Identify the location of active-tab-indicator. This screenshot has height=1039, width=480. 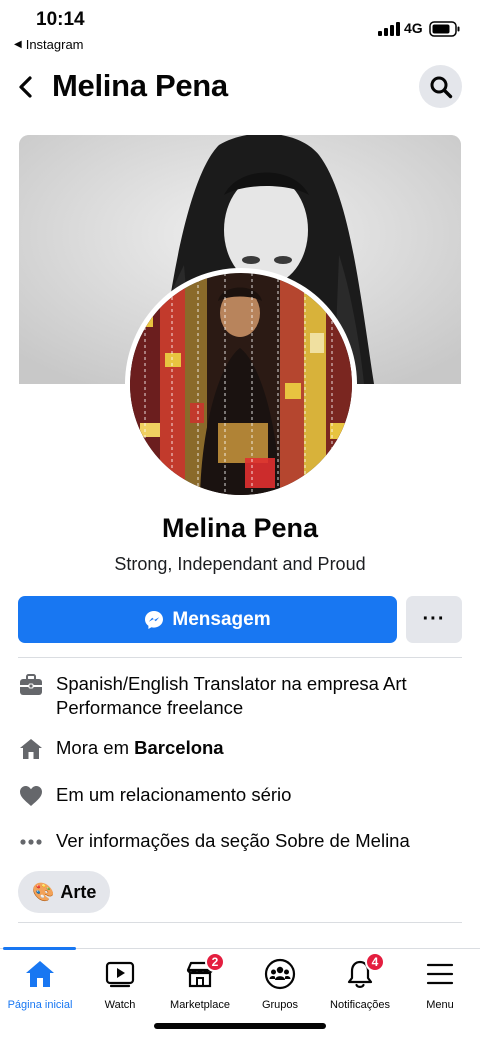
(39, 948).